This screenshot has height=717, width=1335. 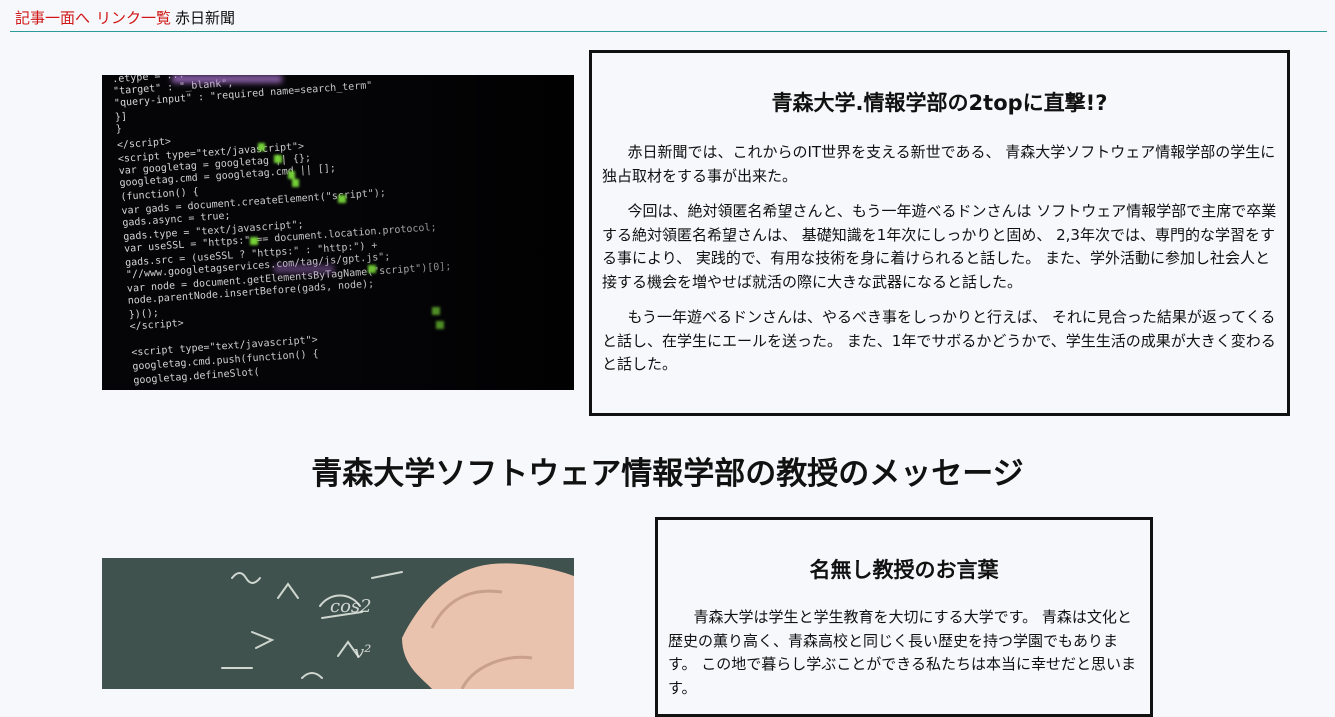 I want to click on chalkboard-photo: cos2 v², so click(x=338, y=623).